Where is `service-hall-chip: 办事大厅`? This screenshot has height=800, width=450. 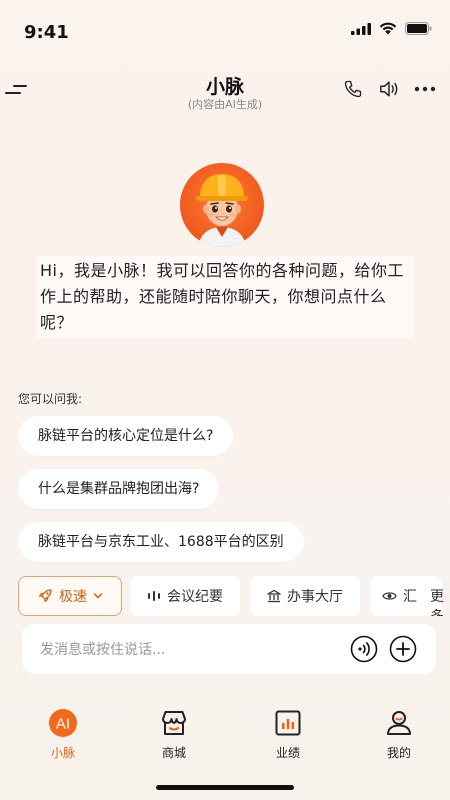 service-hall-chip: 办事大厅 is located at coordinates (305, 596).